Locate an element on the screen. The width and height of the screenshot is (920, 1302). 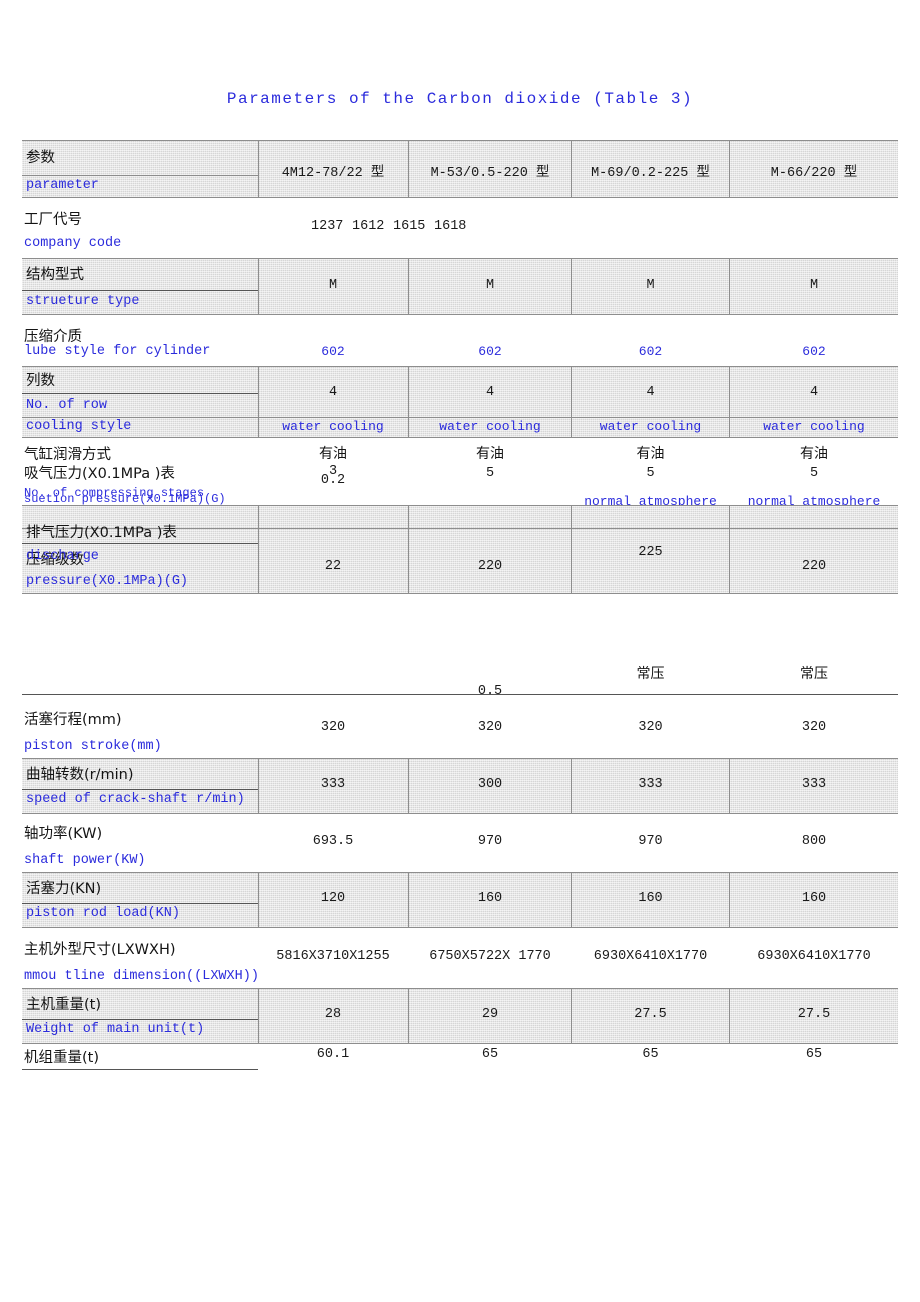
row-structure-type-label-cn: 结构型式 is located at coordinates (55, 275).